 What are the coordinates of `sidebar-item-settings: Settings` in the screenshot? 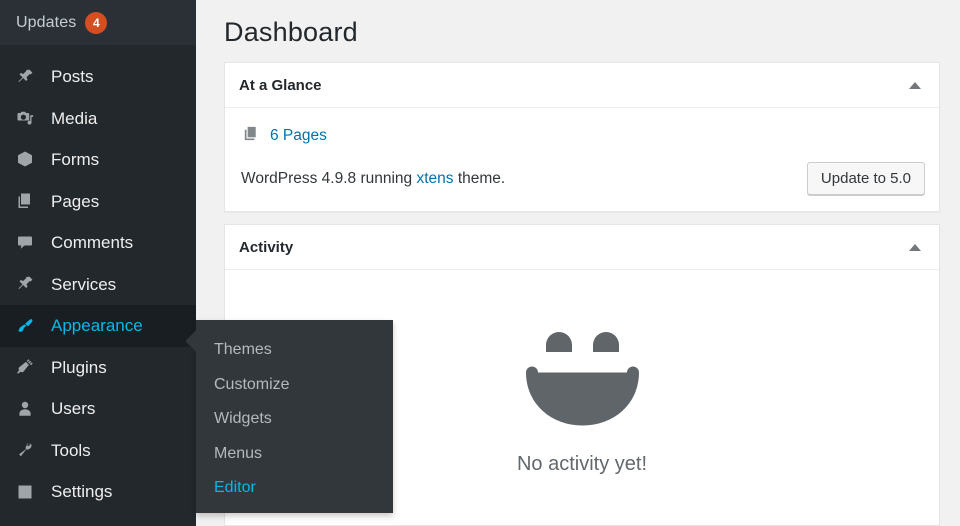 It's located at (98, 492).